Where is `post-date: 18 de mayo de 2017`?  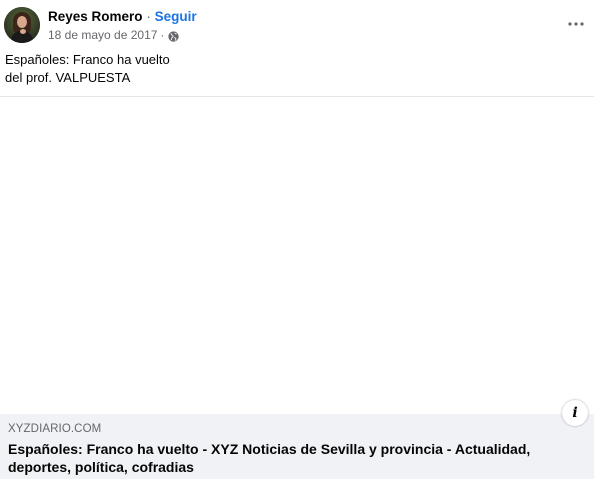
post-date: 18 de mayo de 2017 is located at coordinates (102, 35).